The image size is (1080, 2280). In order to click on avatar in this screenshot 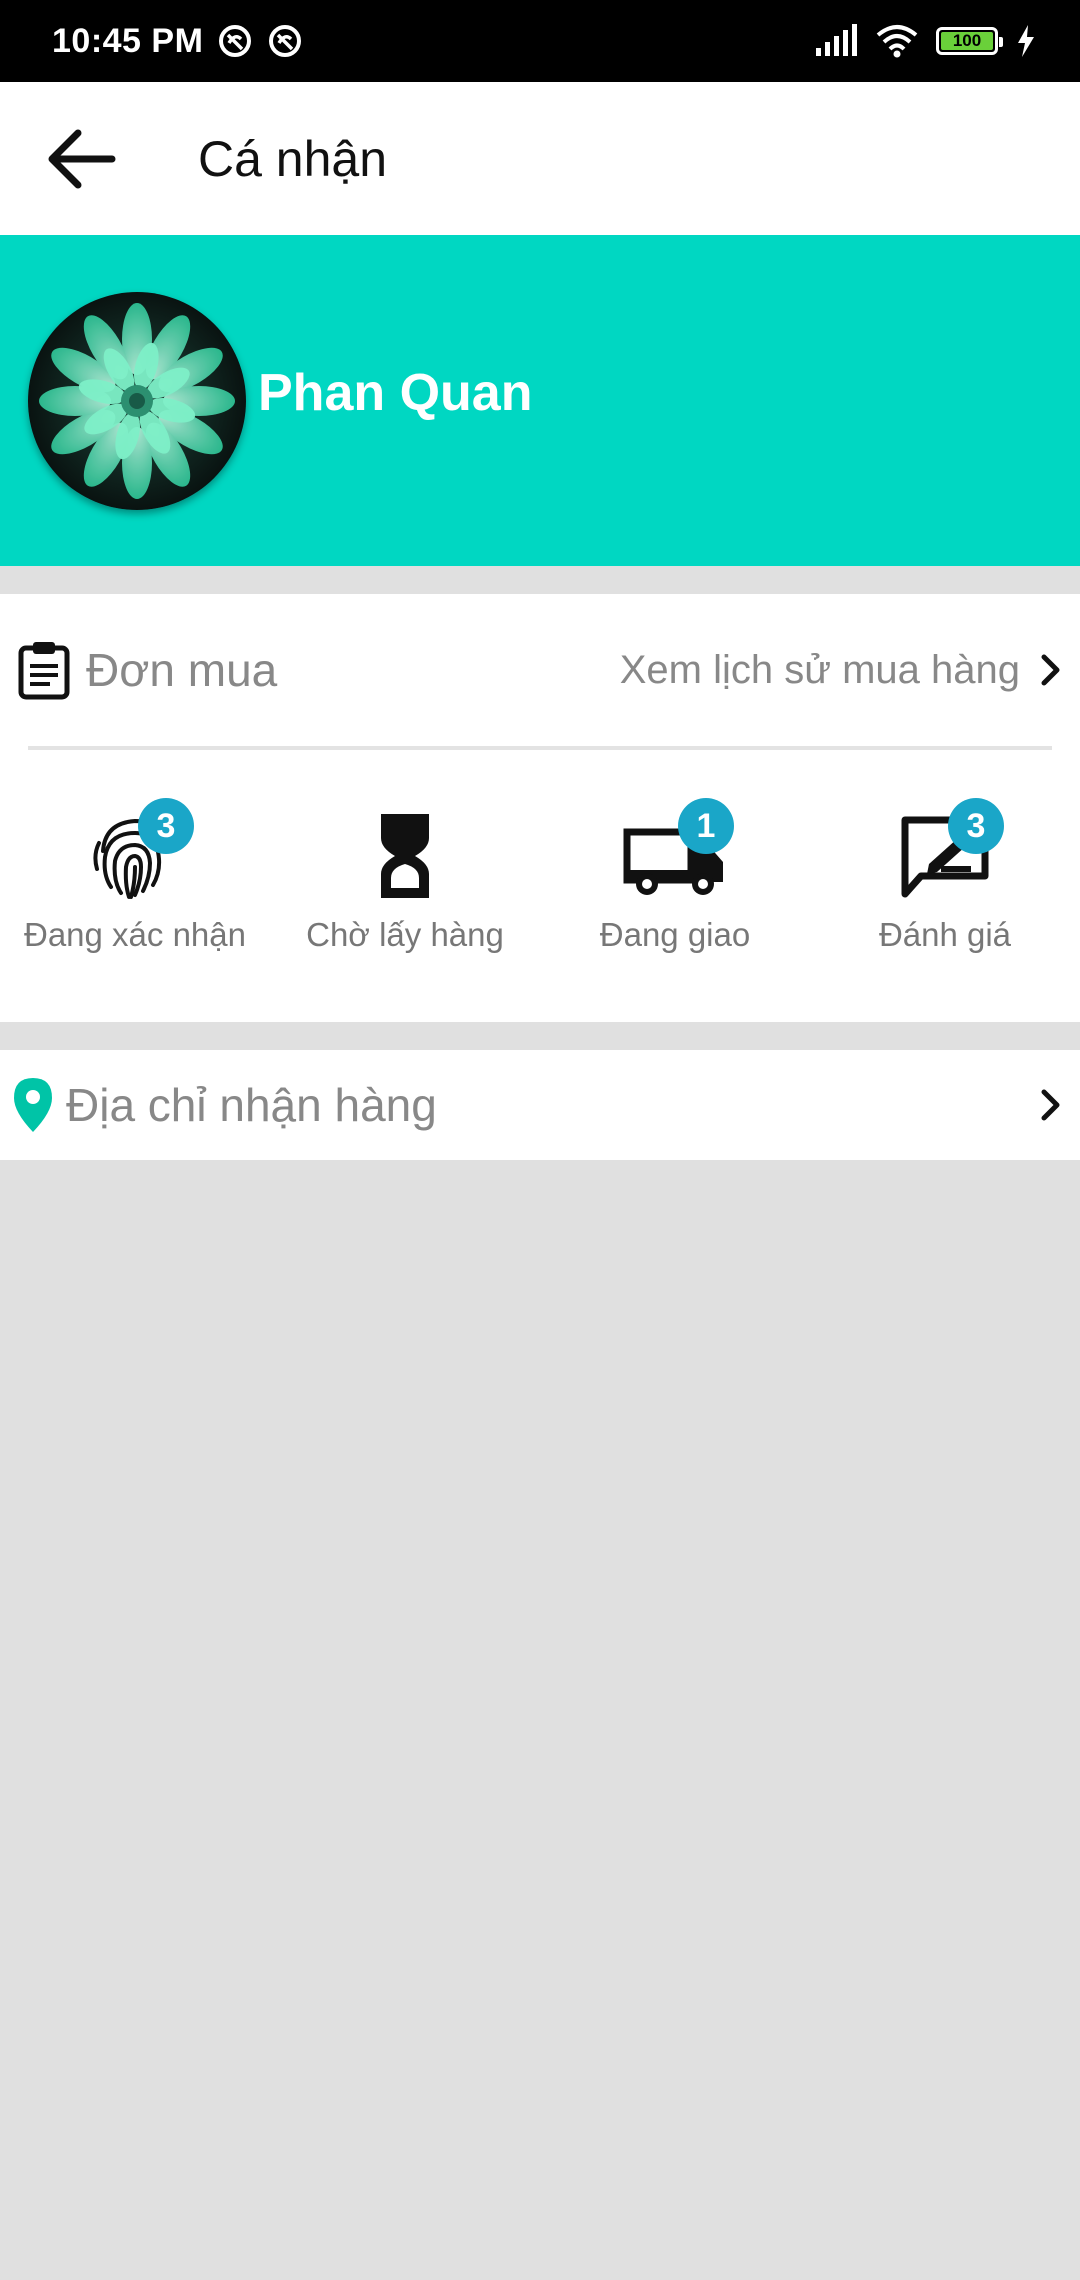, I will do `click(137, 400)`.